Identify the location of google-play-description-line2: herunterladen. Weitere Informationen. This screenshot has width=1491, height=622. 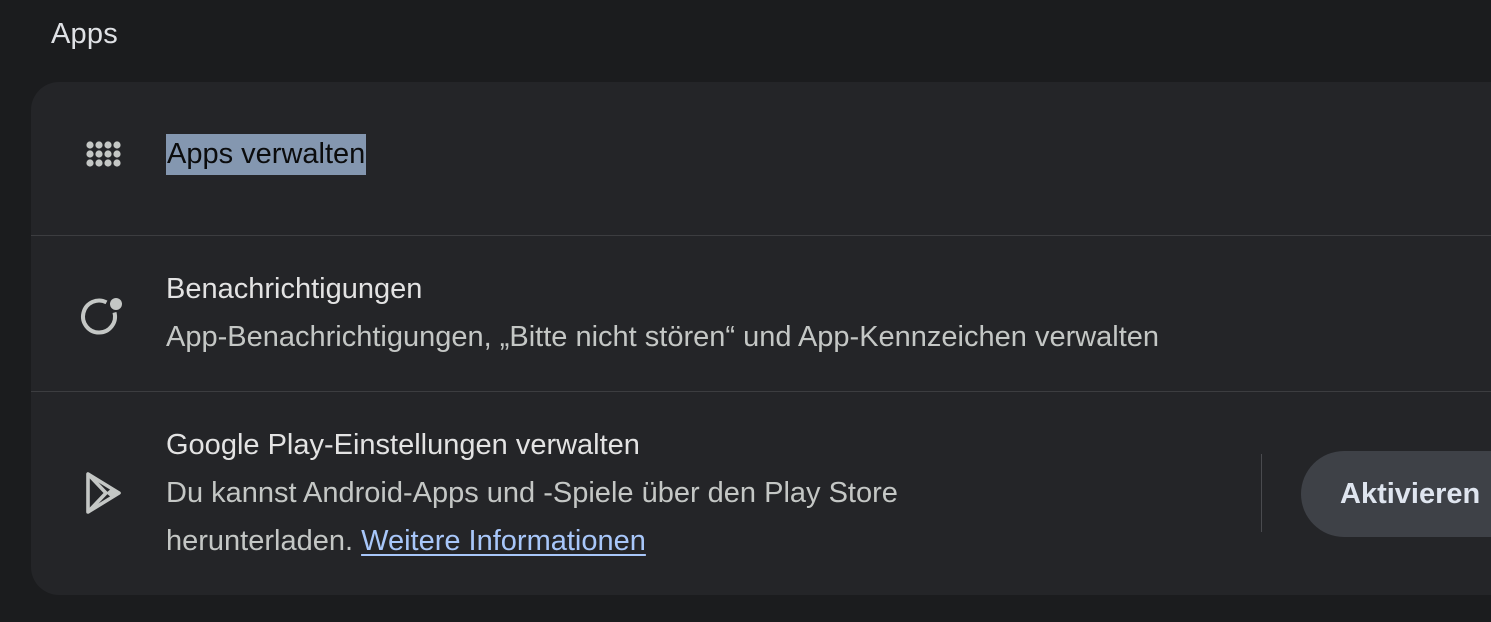
(406, 541).